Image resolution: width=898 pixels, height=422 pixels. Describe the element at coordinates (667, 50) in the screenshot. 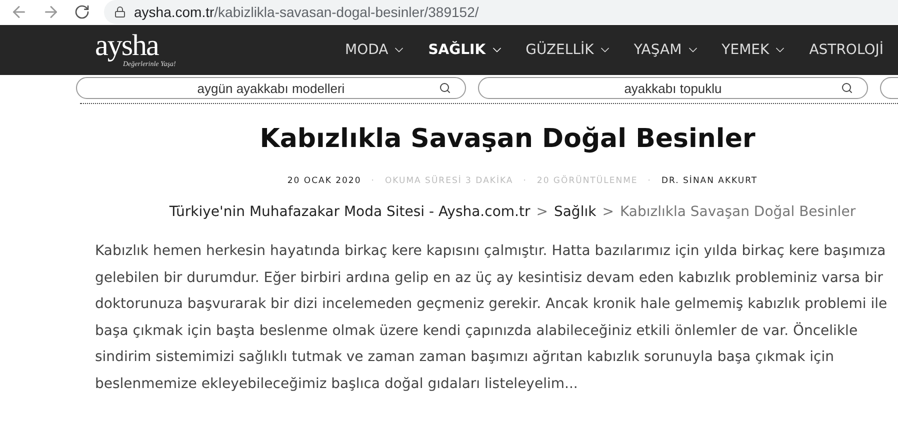

I see `nav-item: YAŞAM` at that location.